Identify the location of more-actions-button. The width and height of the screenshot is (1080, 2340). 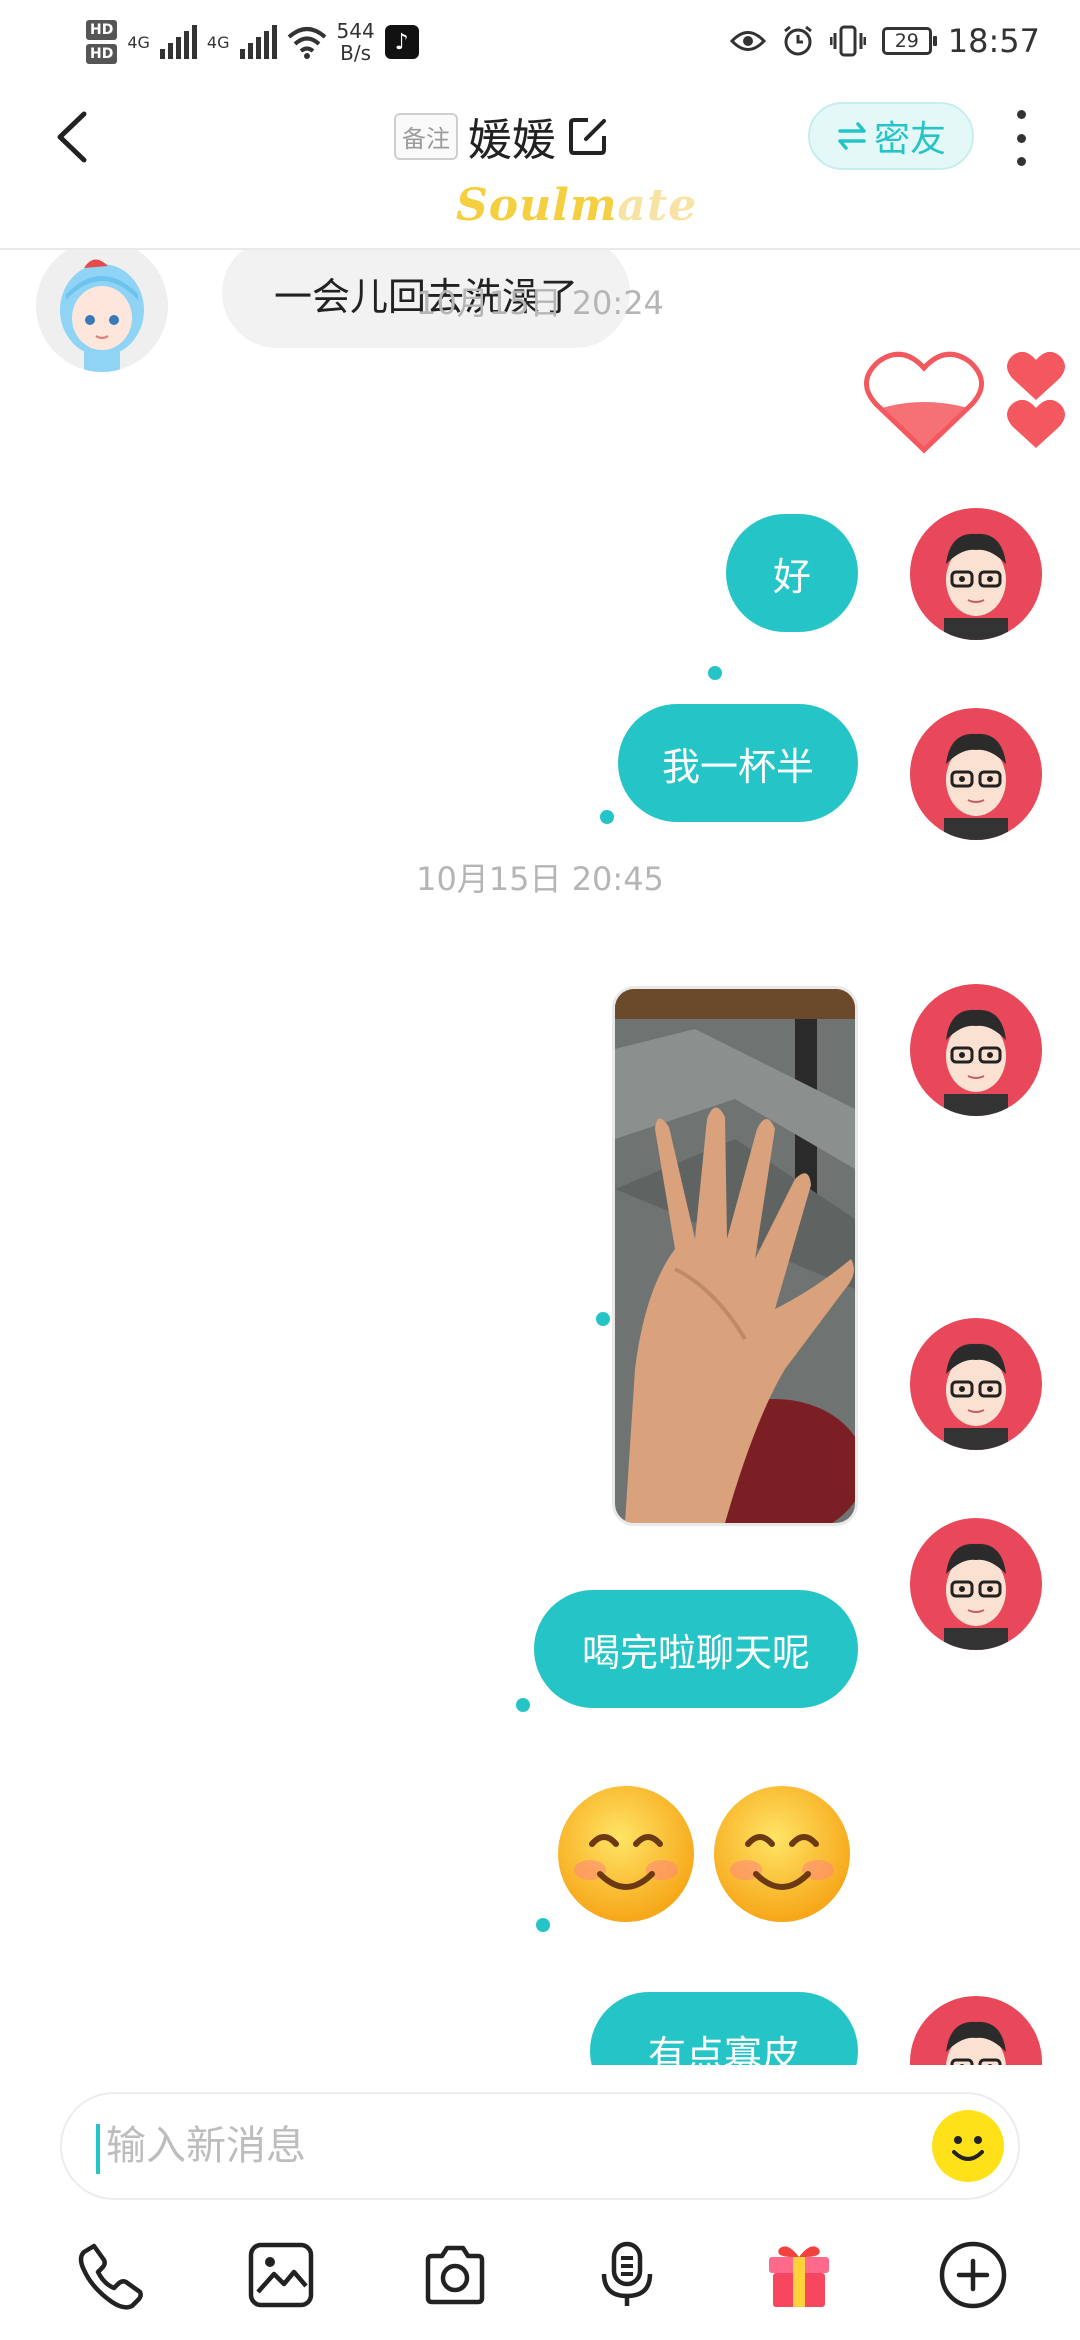
(973, 2275).